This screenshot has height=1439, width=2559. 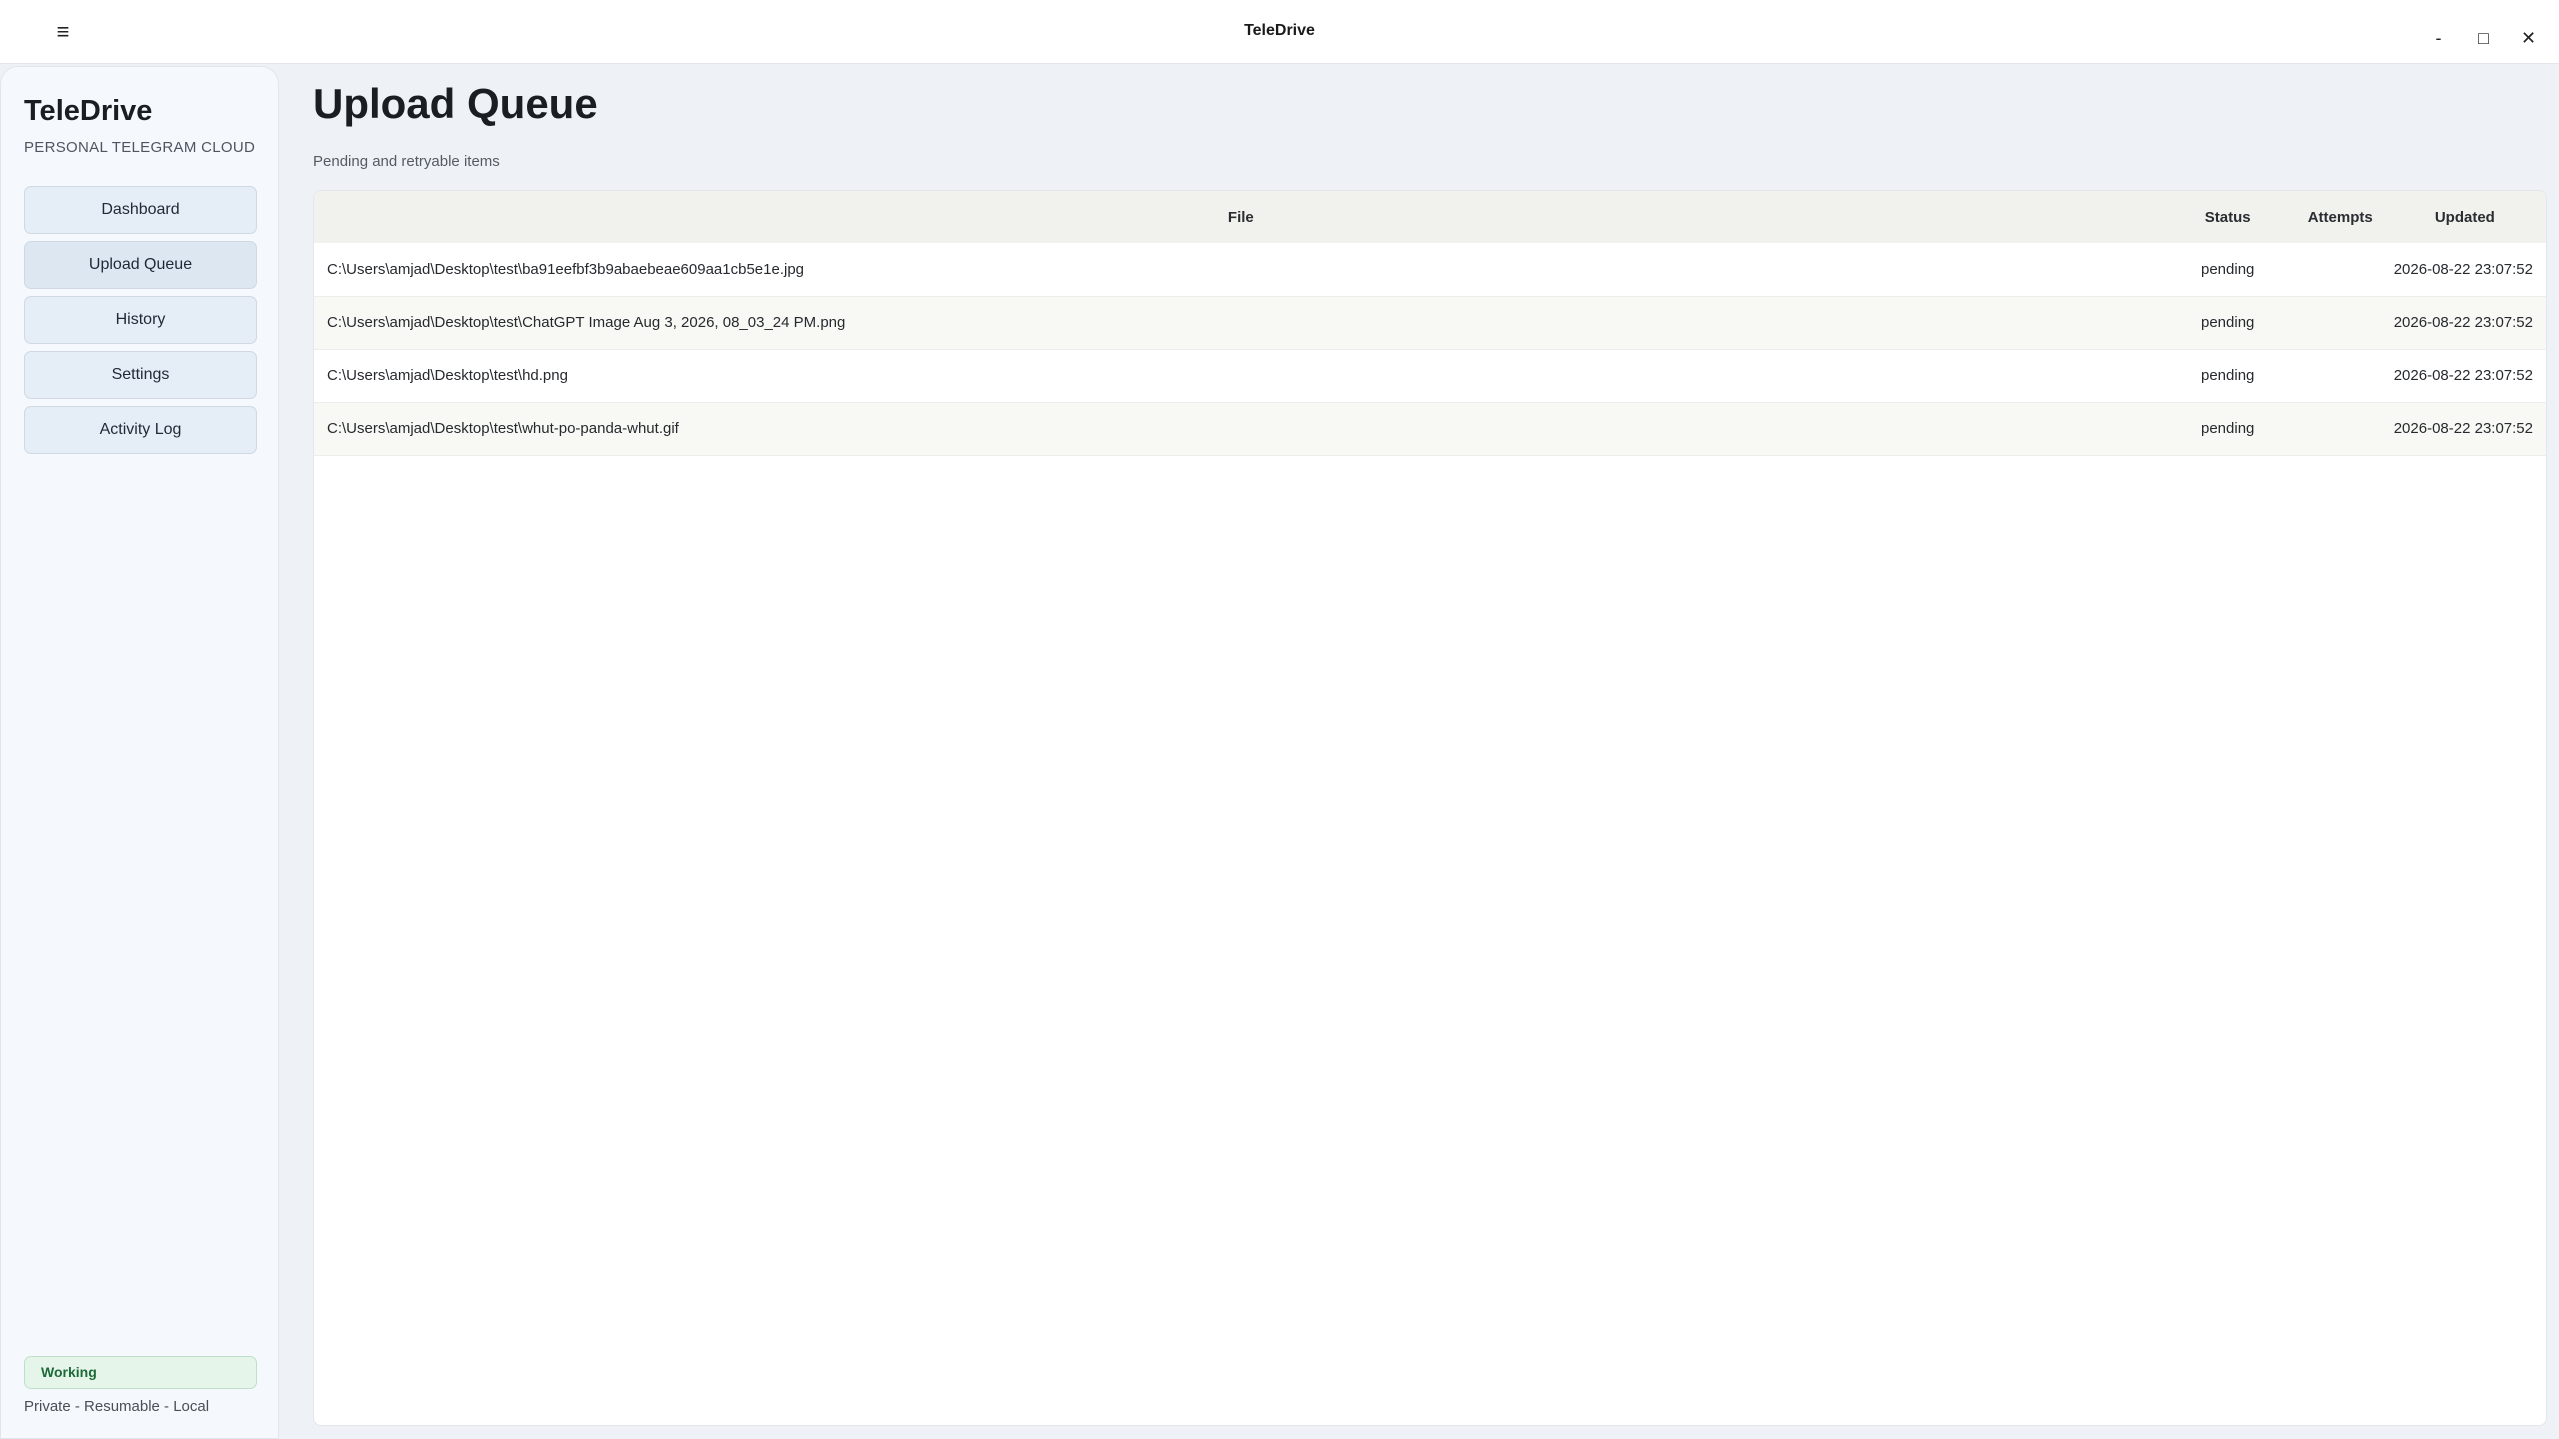 I want to click on title-bar: ≡ TeleDrive - □ ✕, so click(x=1279, y=32).